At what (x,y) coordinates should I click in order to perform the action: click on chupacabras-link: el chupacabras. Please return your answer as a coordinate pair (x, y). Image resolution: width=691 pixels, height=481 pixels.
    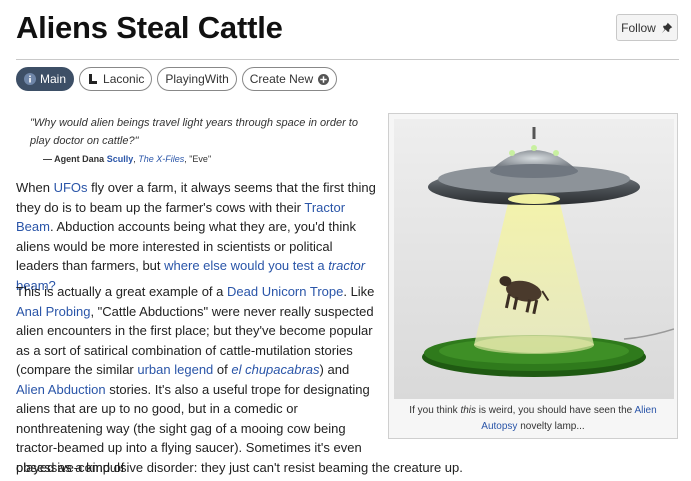
    Looking at the image, I should click on (275, 369).